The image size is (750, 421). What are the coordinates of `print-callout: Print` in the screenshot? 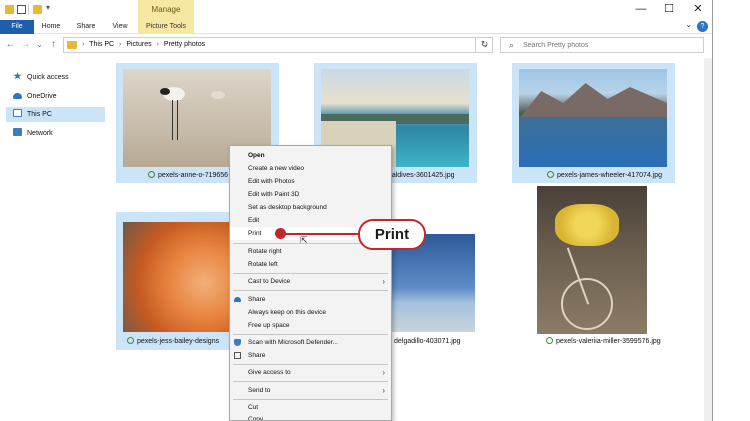 It's located at (392, 234).